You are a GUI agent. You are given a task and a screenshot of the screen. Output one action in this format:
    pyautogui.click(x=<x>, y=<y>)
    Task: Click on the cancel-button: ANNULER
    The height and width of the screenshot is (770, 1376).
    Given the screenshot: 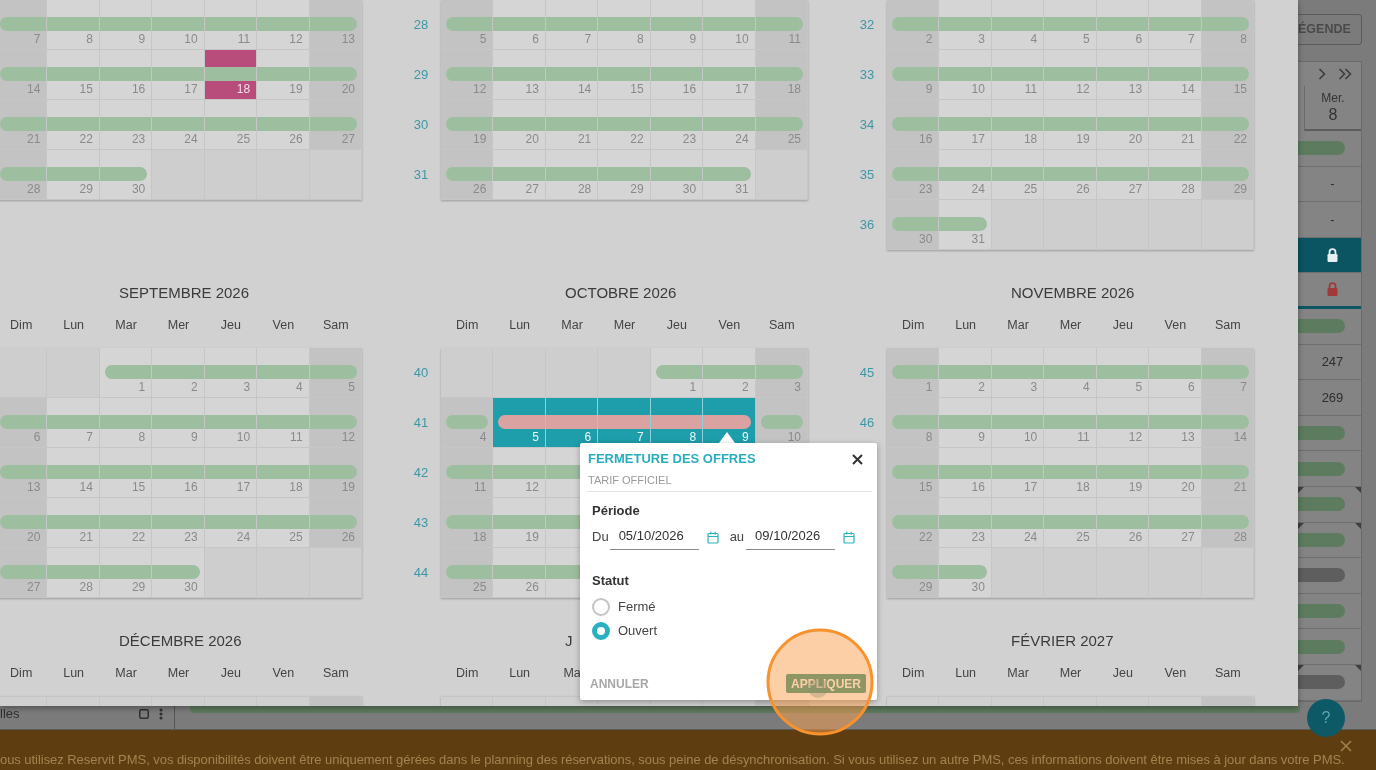 What is the action you would take?
    pyautogui.click(x=619, y=683)
    